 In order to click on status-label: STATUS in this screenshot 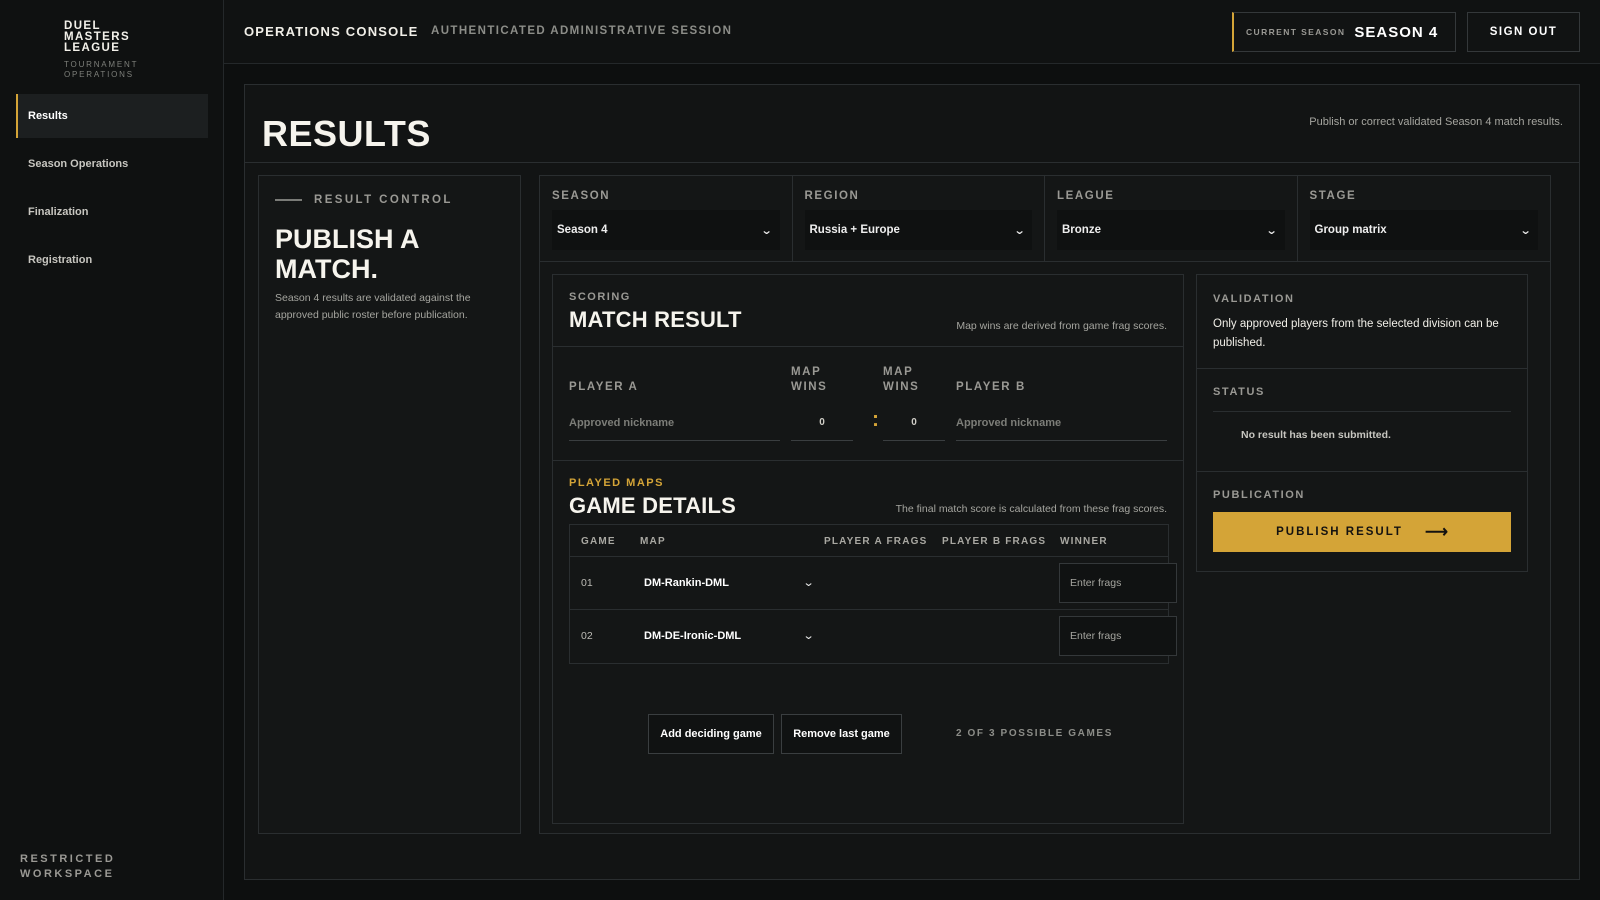, I will do `click(1239, 392)`.